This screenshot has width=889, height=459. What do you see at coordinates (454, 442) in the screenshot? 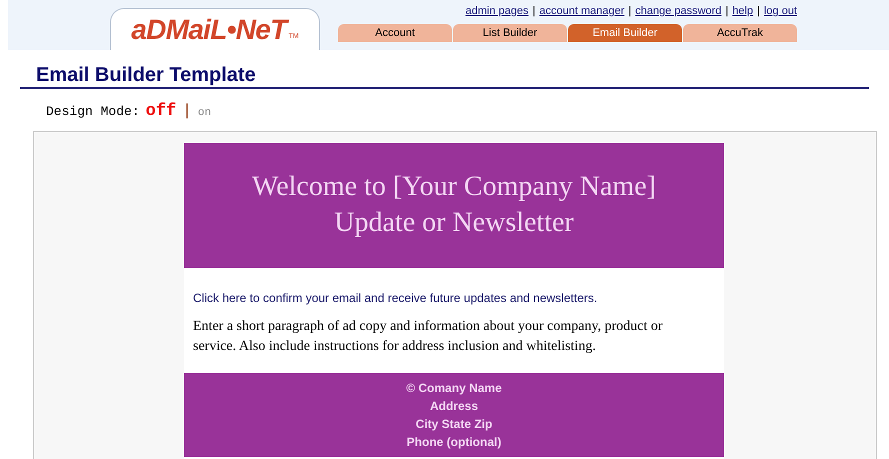
I see `footer-line: Phone (optional)` at bounding box center [454, 442].